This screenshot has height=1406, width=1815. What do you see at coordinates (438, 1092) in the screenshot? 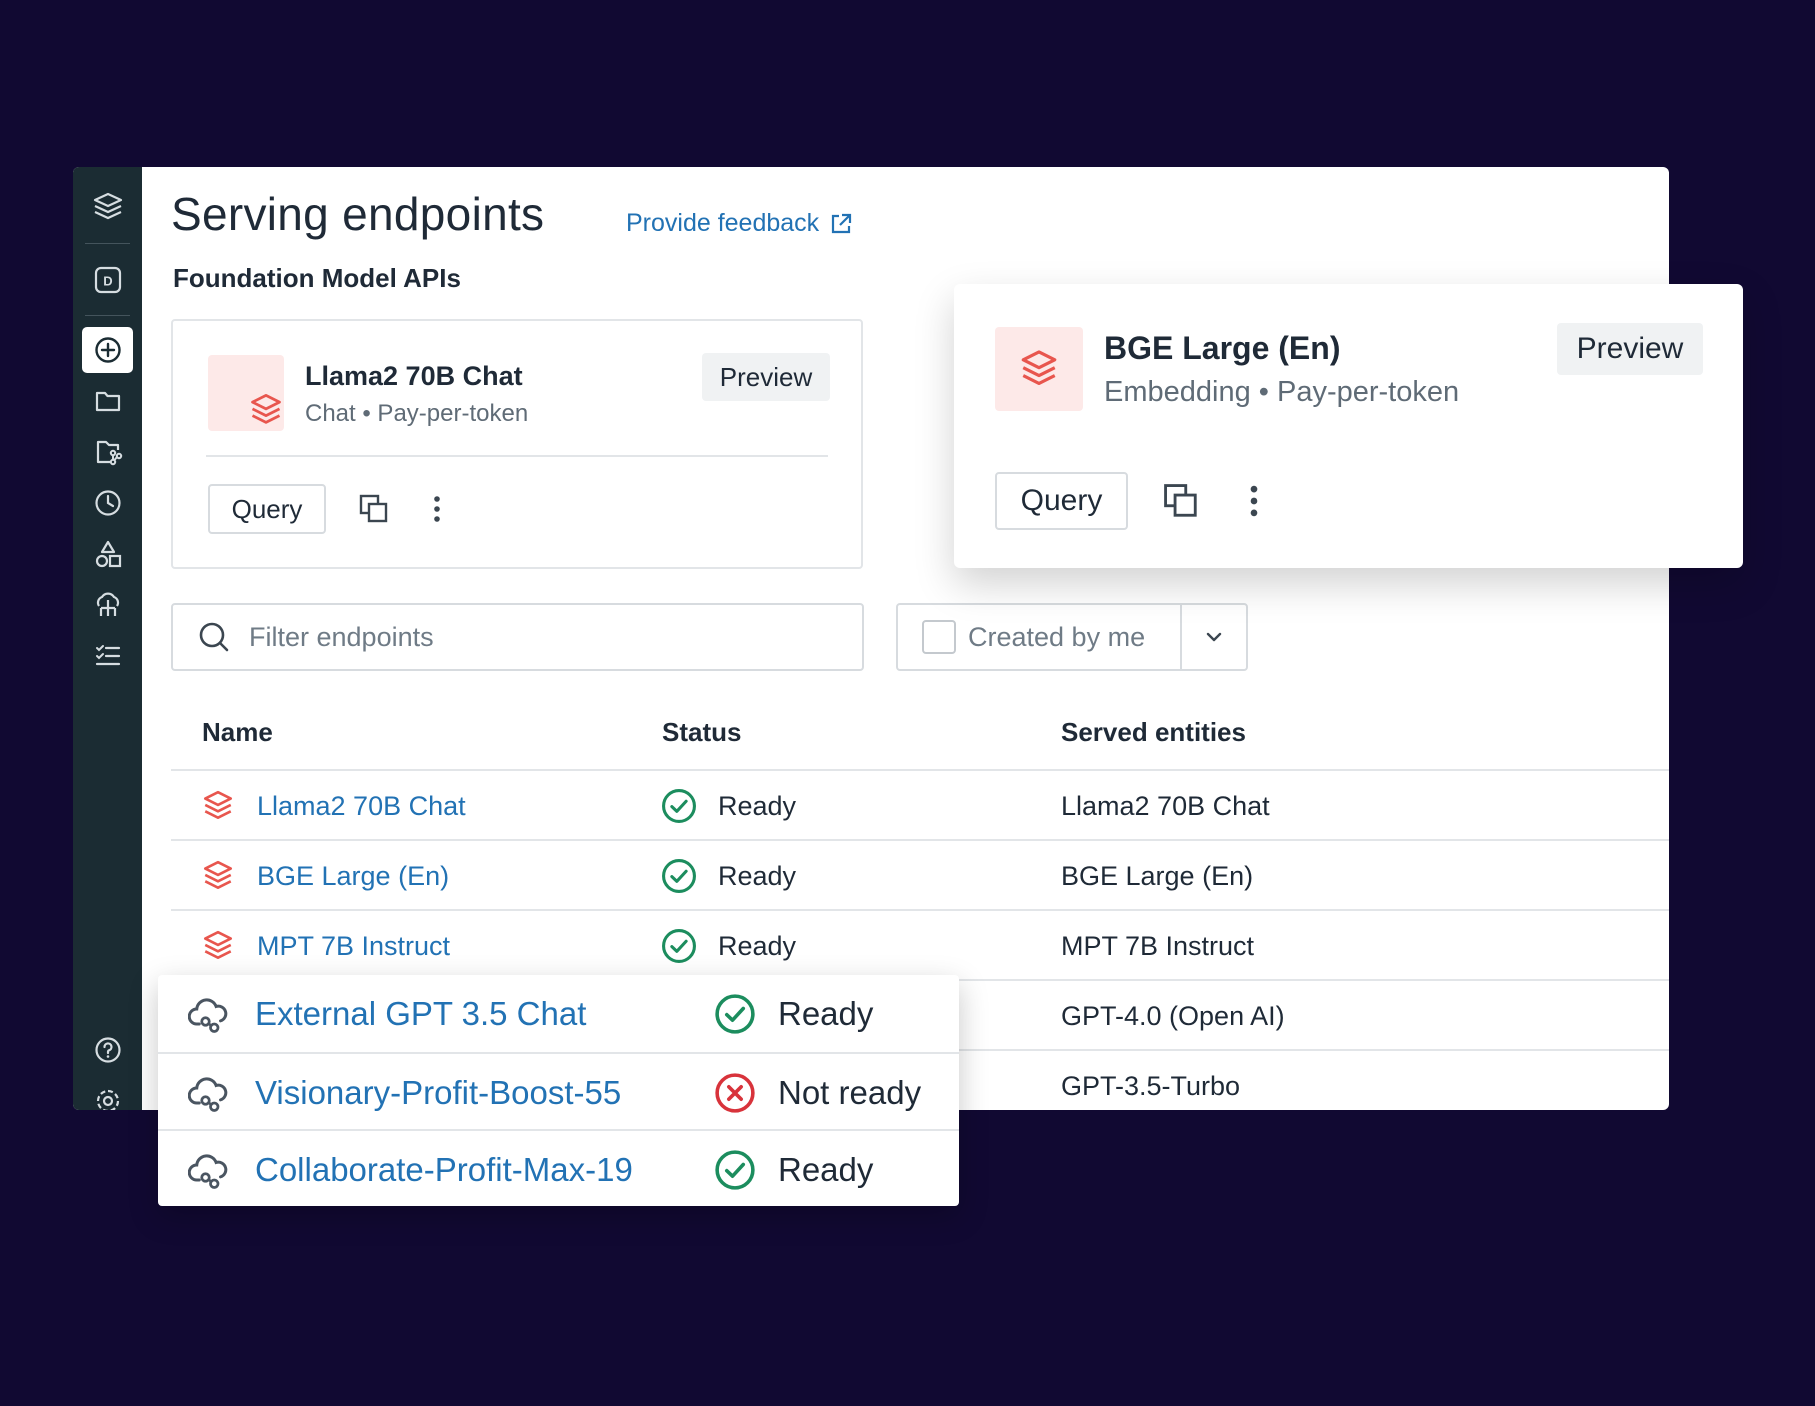
I see `endpoint-name-link: Visionary-Profit-Boost-55` at bounding box center [438, 1092].